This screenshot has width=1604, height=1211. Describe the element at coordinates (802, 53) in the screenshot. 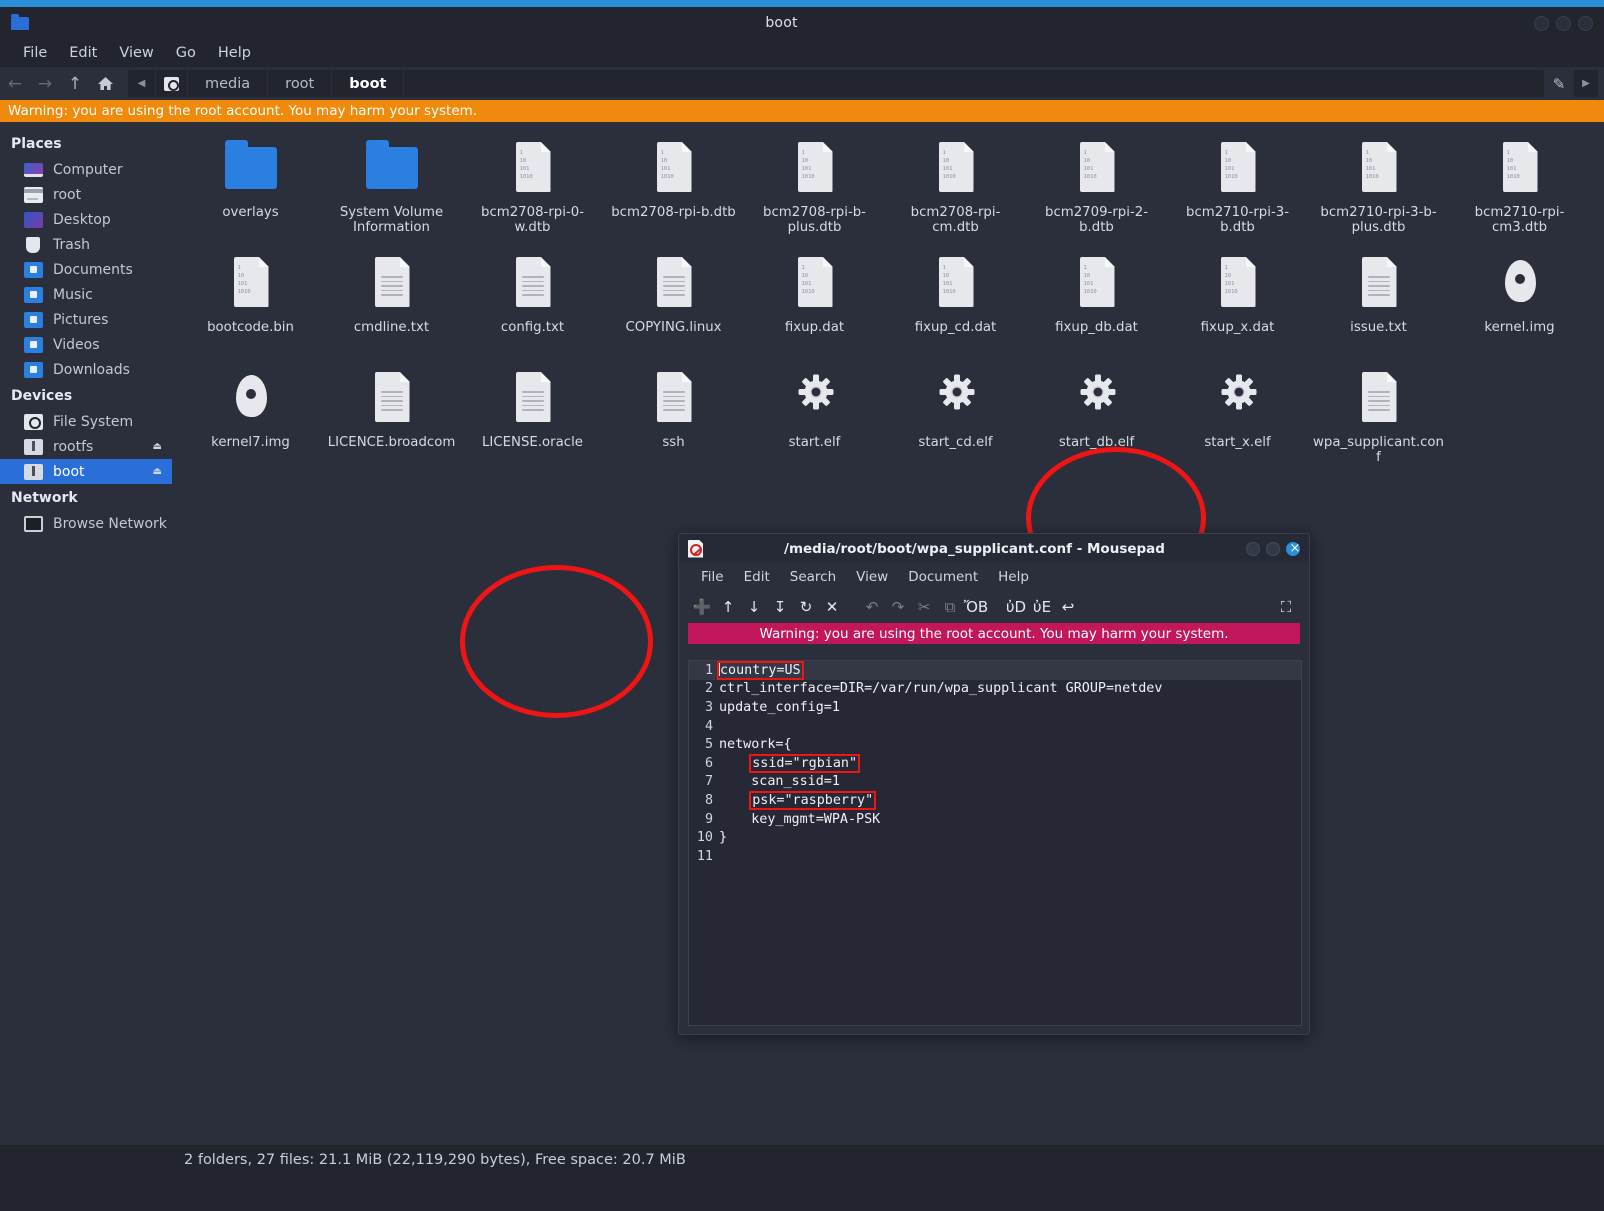

I see `filemanager-menubar: File Edit View Go Help` at that location.